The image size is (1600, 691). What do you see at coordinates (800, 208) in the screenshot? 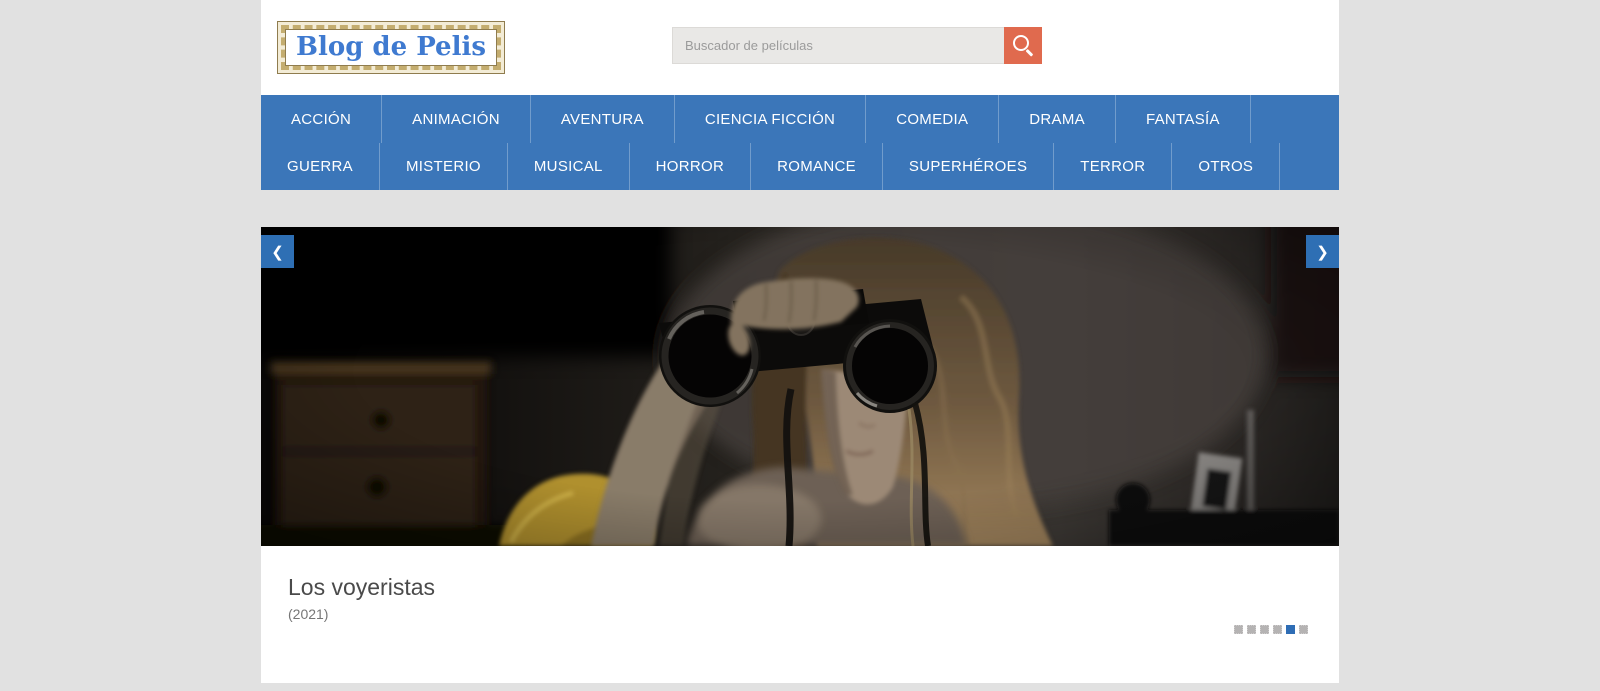
I see `content-gap` at bounding box center [800, 208].